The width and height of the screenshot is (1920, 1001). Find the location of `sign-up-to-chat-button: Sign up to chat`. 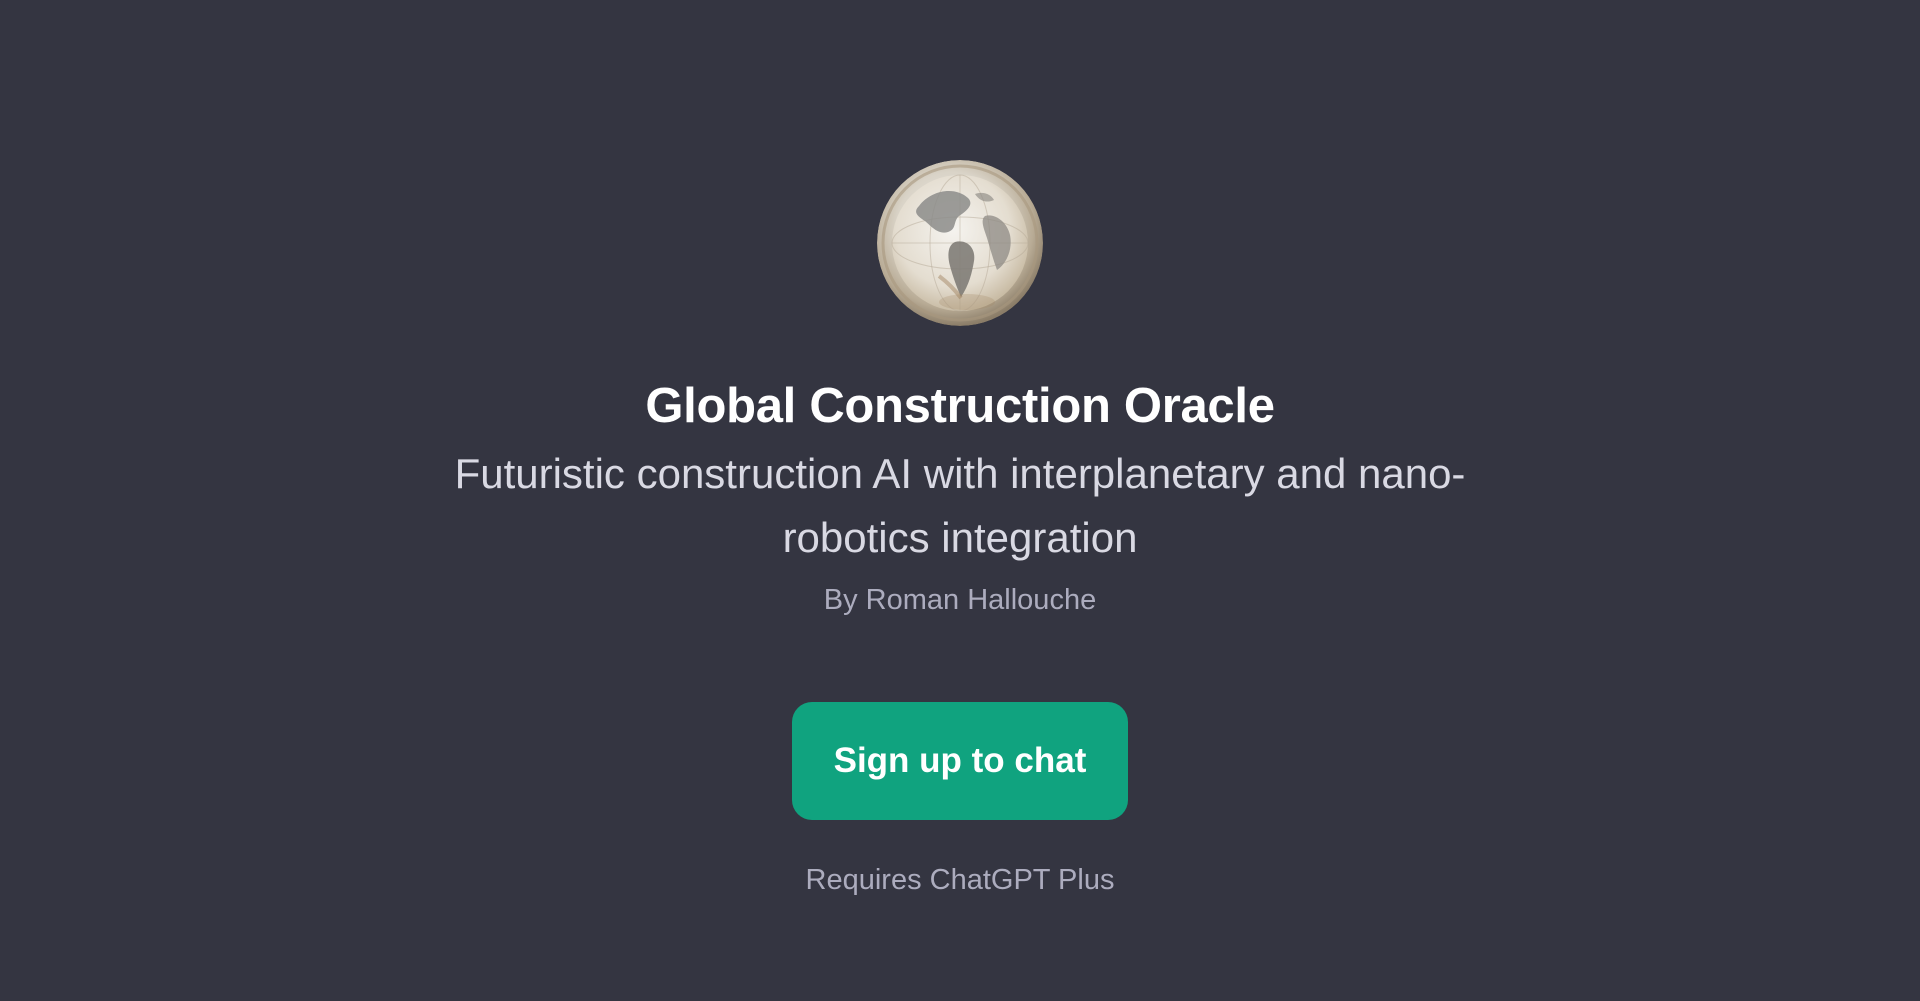

sign-up-to-chat-button: Sign up to chat is located at coordinates (960, 761).